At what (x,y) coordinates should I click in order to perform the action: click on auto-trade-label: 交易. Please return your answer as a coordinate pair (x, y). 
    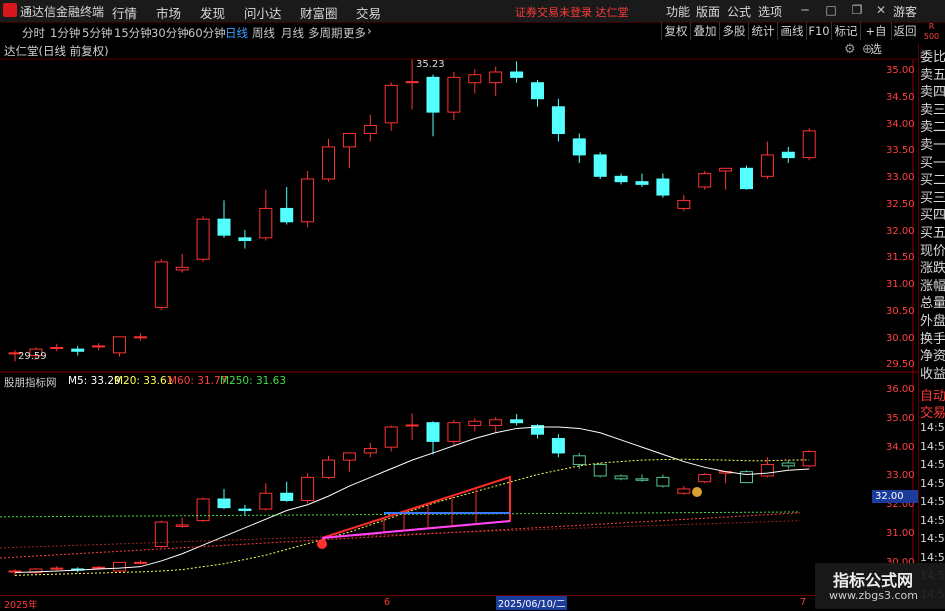
    Looking at the image, I should click on (932, 411).